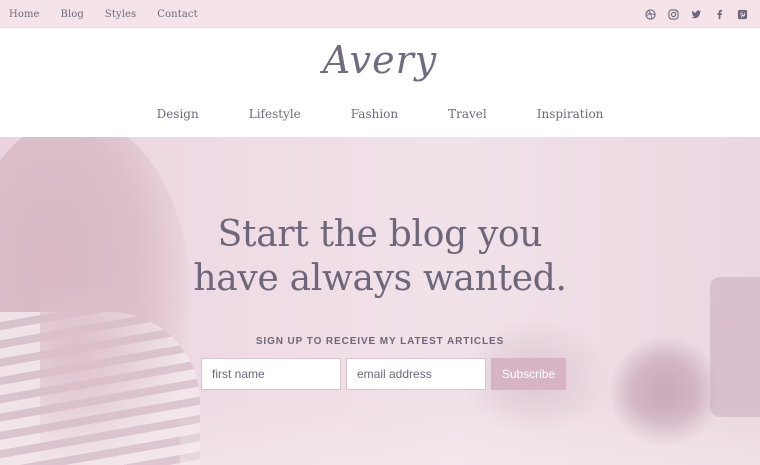 This screenshot has width=760, height=465. I want to click on top-nav-blog: Blog, so click(72, 14).